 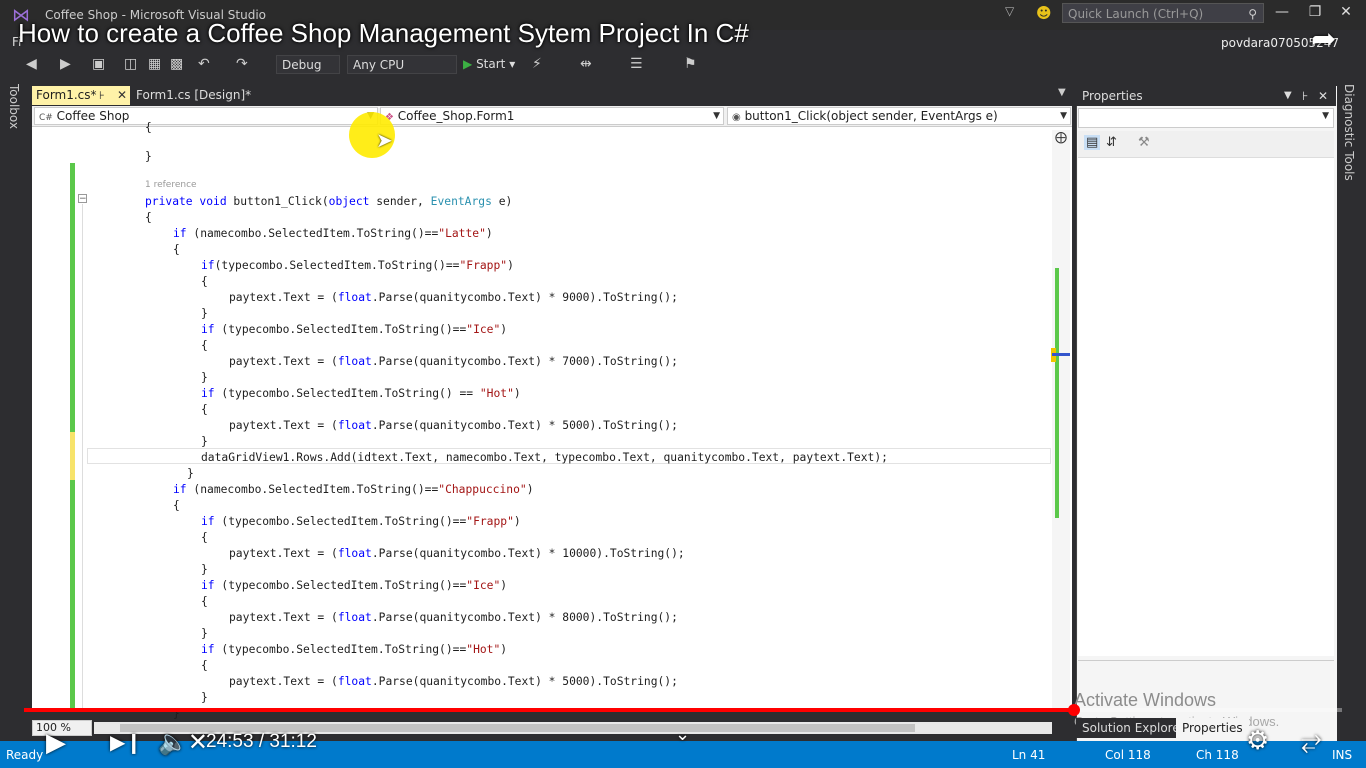 What do you see at coordinates (682, 734) in the screenshot?
I see `chevron-down-icon: ⌄` at bounding box center [682, 734].